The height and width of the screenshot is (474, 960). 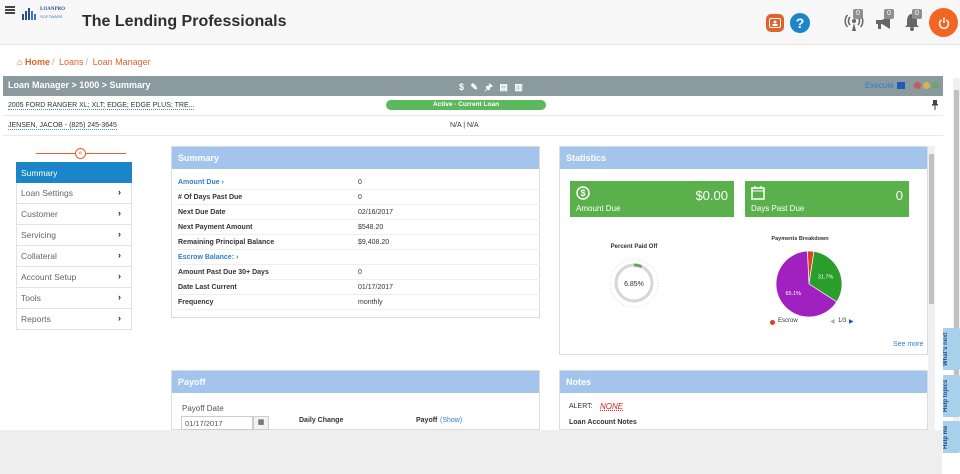 I want to click on home-icon: ⌂, so click(x=19, y=62).